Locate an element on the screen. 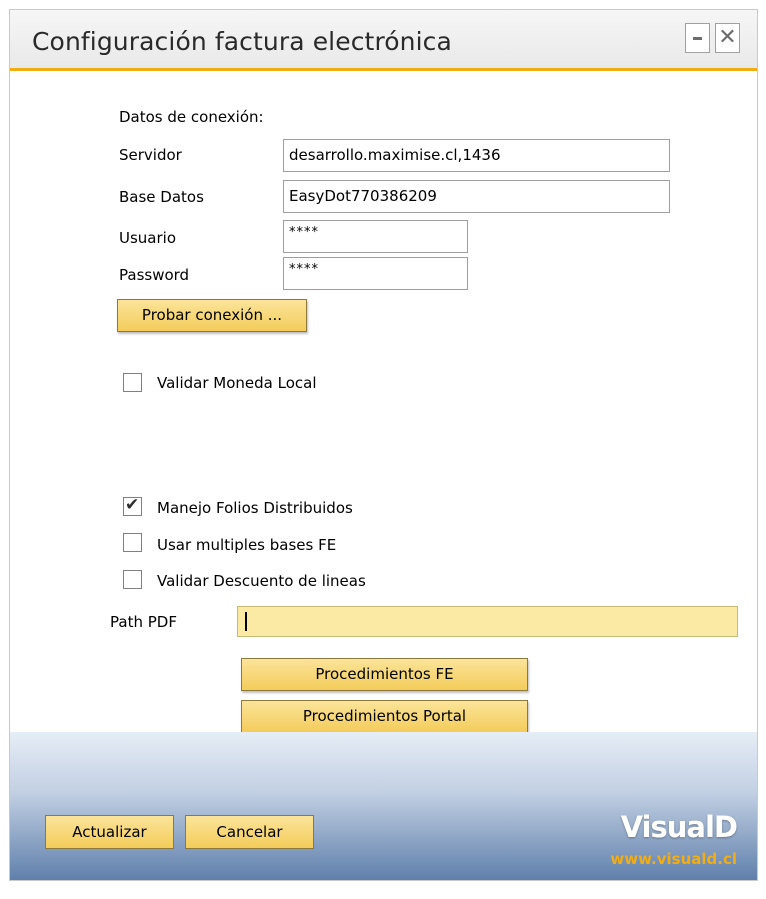 This screenshot has width=766, height=899. password-field: **** is located at coordinates (375, 273).